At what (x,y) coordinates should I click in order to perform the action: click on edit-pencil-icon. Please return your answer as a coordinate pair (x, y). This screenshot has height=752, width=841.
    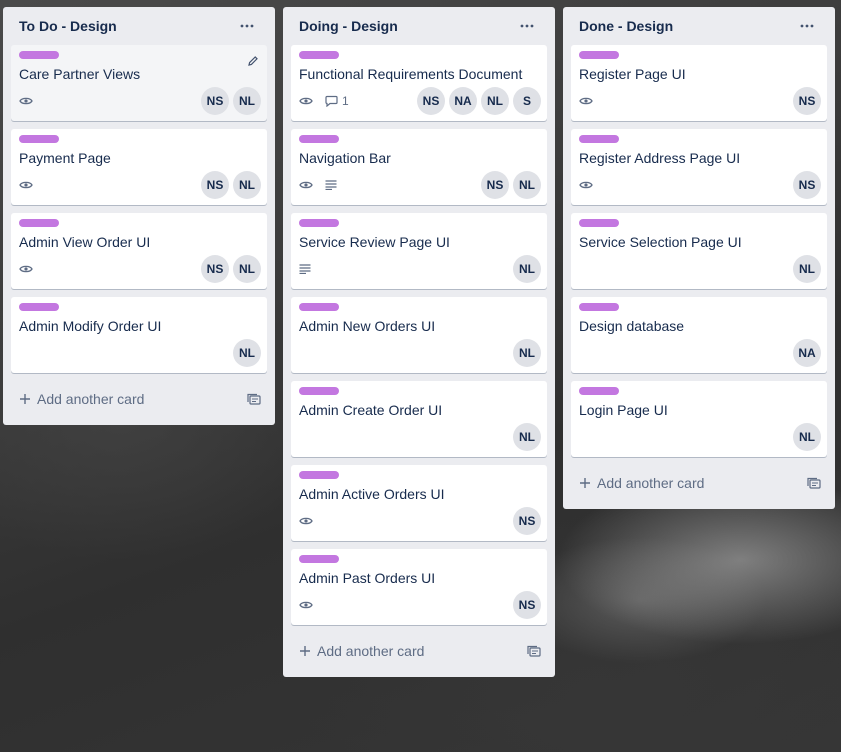
    Looking at the image, I should click on (253, 61).